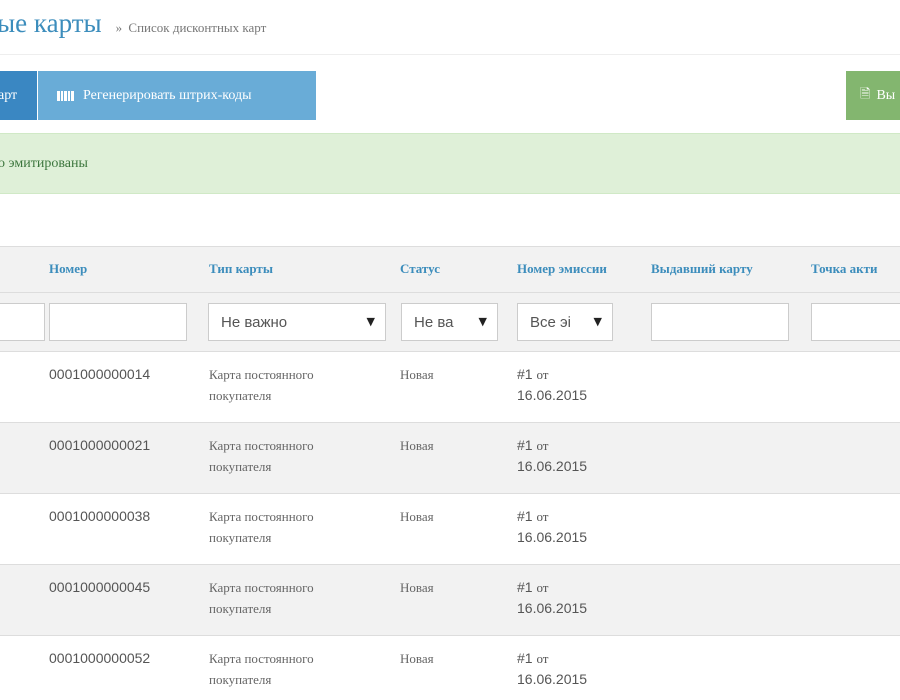 The height and width of the screenshot is (700, 900). What do you see at coordinates (100, 516) in the screenshot?
I see `cell-number: 0001000000038` at bounding box center [100, 516].